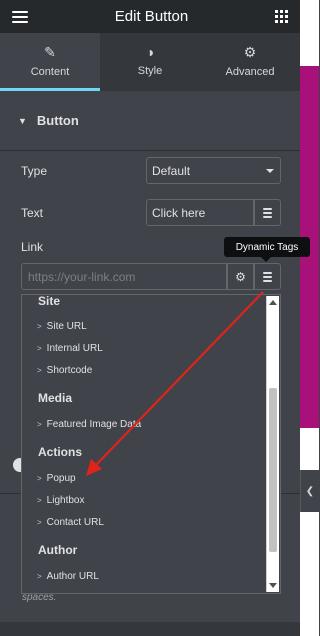  I want to click on link-url-placeholder: https://your-link.com, so click(82, 276).